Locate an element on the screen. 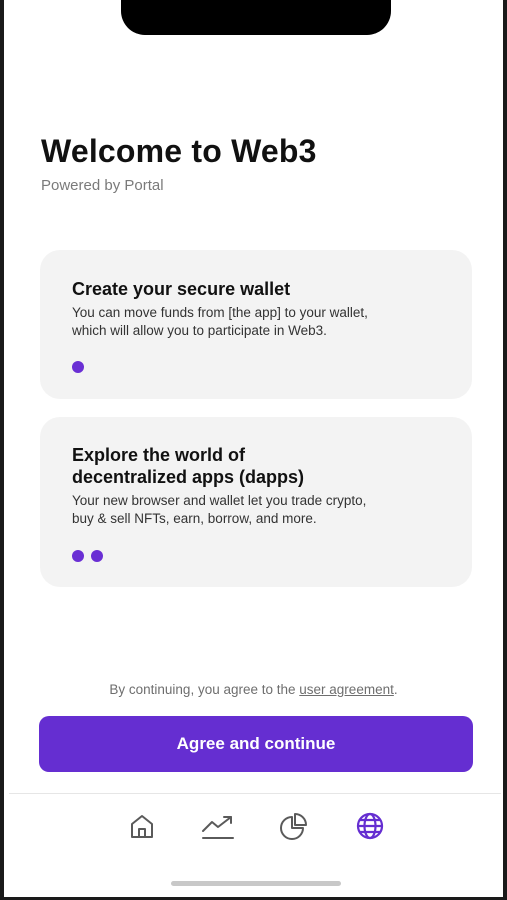  home-indicator is located at coordinates (256, 883).